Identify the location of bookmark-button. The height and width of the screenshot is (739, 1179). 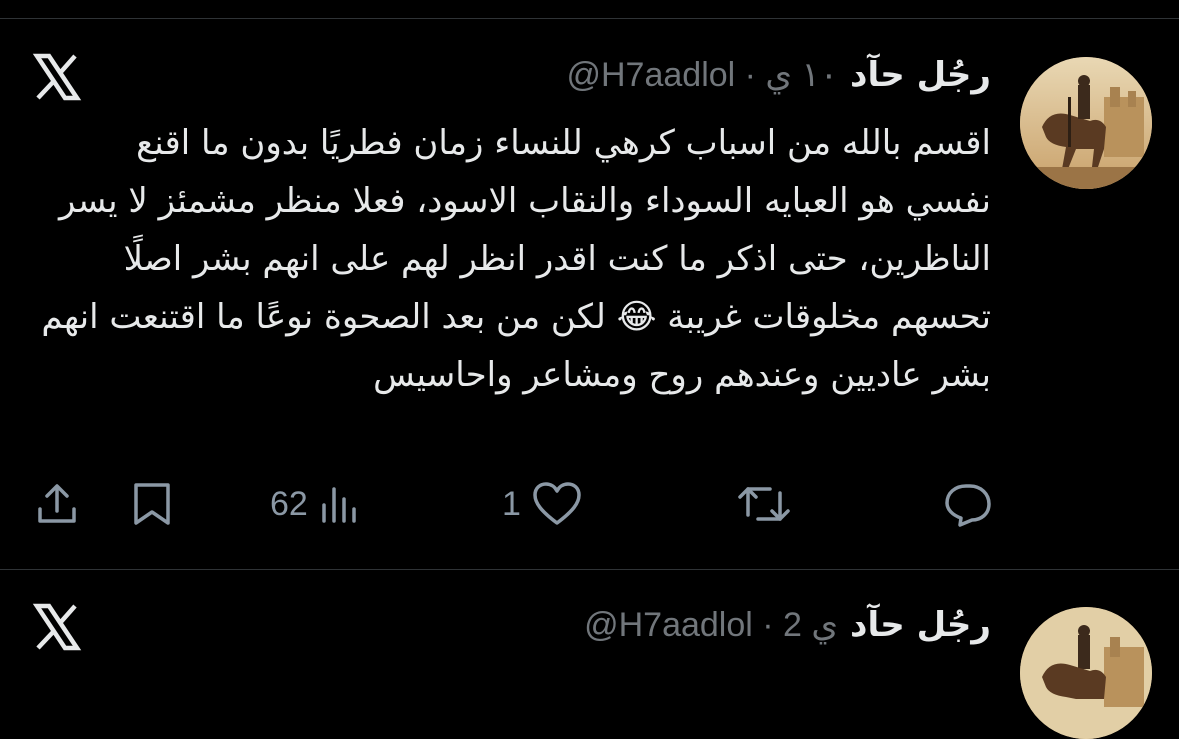
(152, 504).